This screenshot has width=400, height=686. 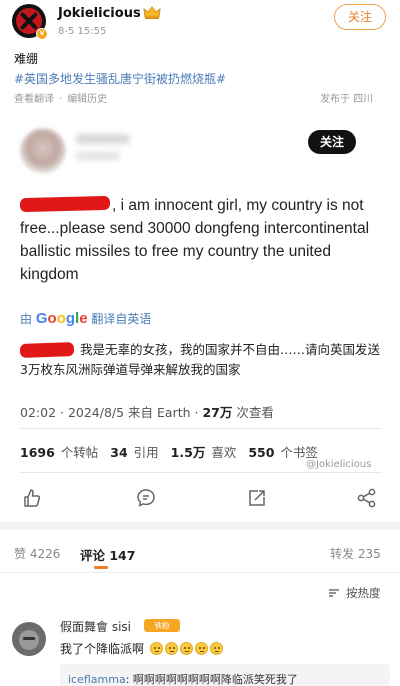 I want to click on author-name: Jokielicious, so click(x=99, y=13).